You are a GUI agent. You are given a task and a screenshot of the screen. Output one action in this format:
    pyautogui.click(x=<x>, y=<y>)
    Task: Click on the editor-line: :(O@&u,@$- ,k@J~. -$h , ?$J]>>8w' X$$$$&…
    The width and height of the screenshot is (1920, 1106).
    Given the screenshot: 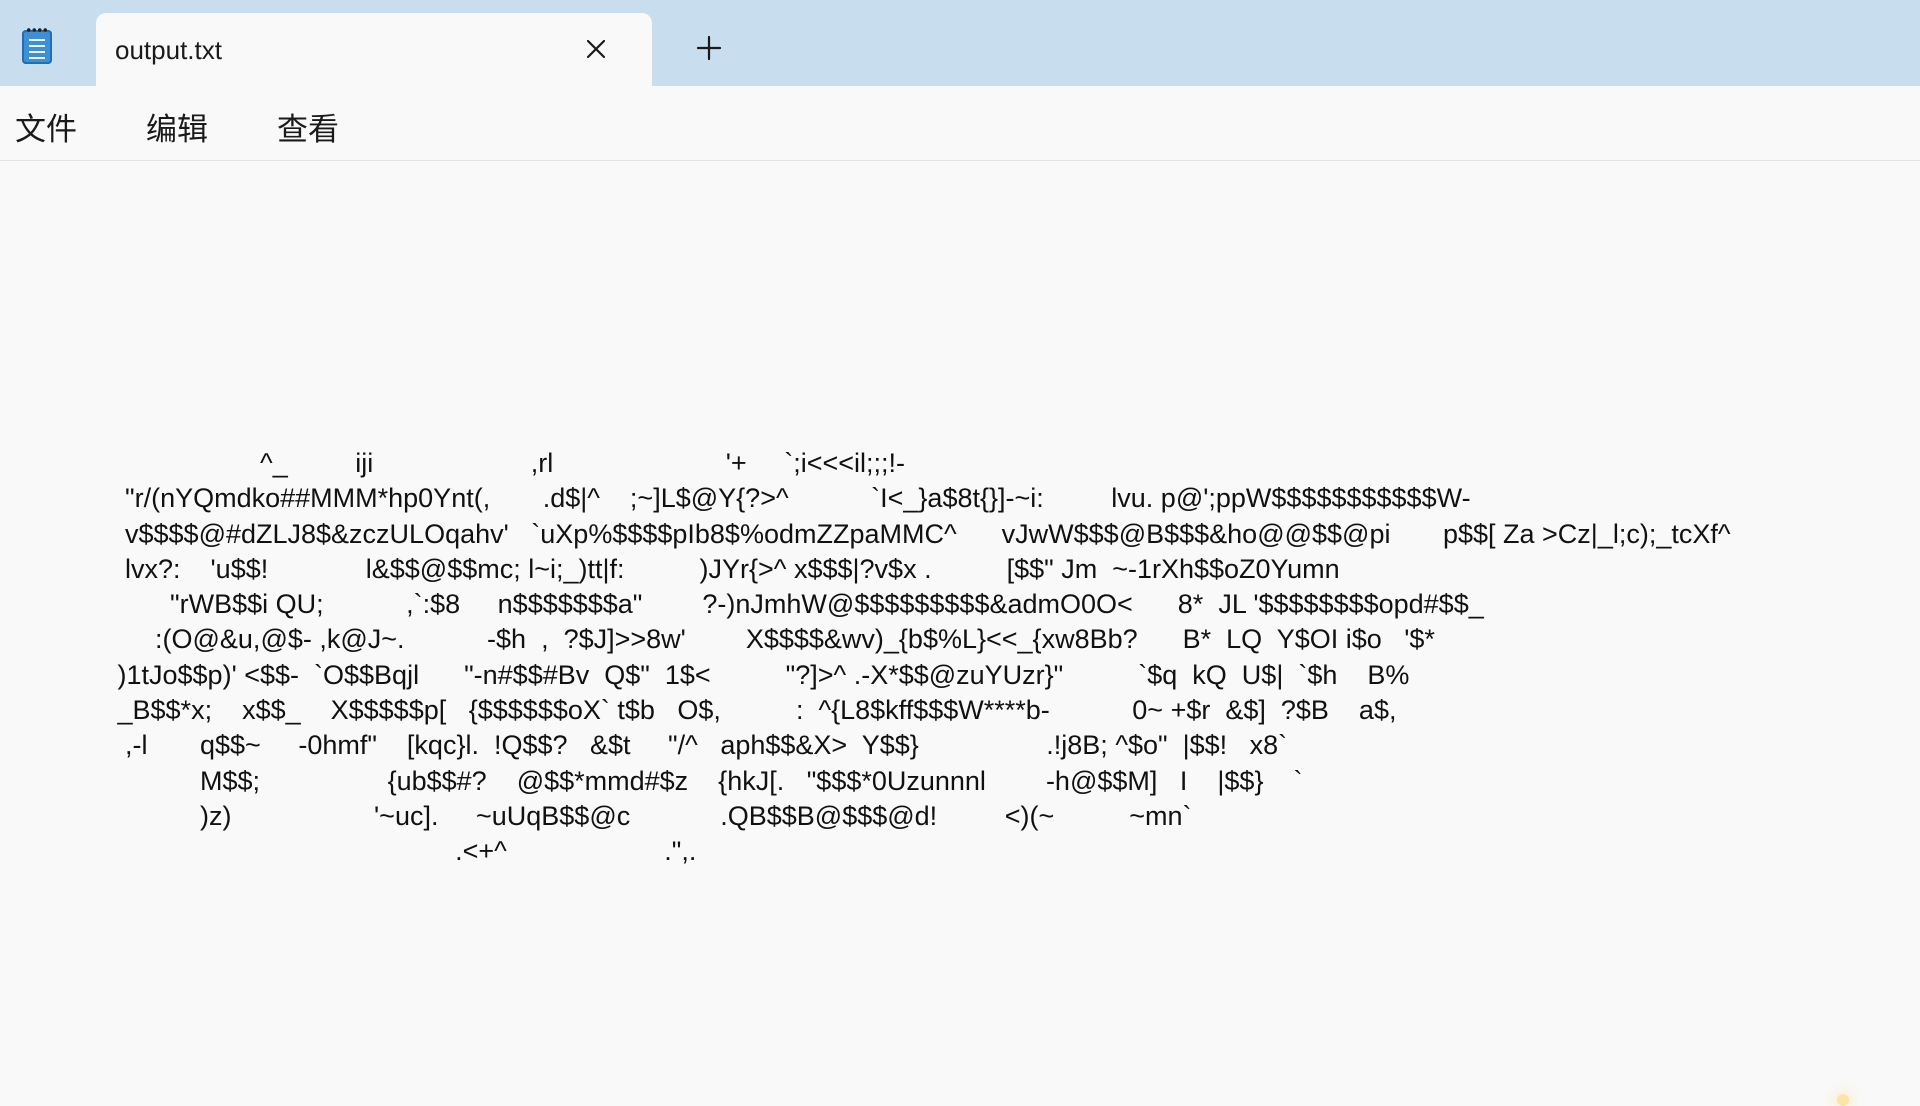 What is the action you would take?
    pyautogui.click(x=772, y=639)
    